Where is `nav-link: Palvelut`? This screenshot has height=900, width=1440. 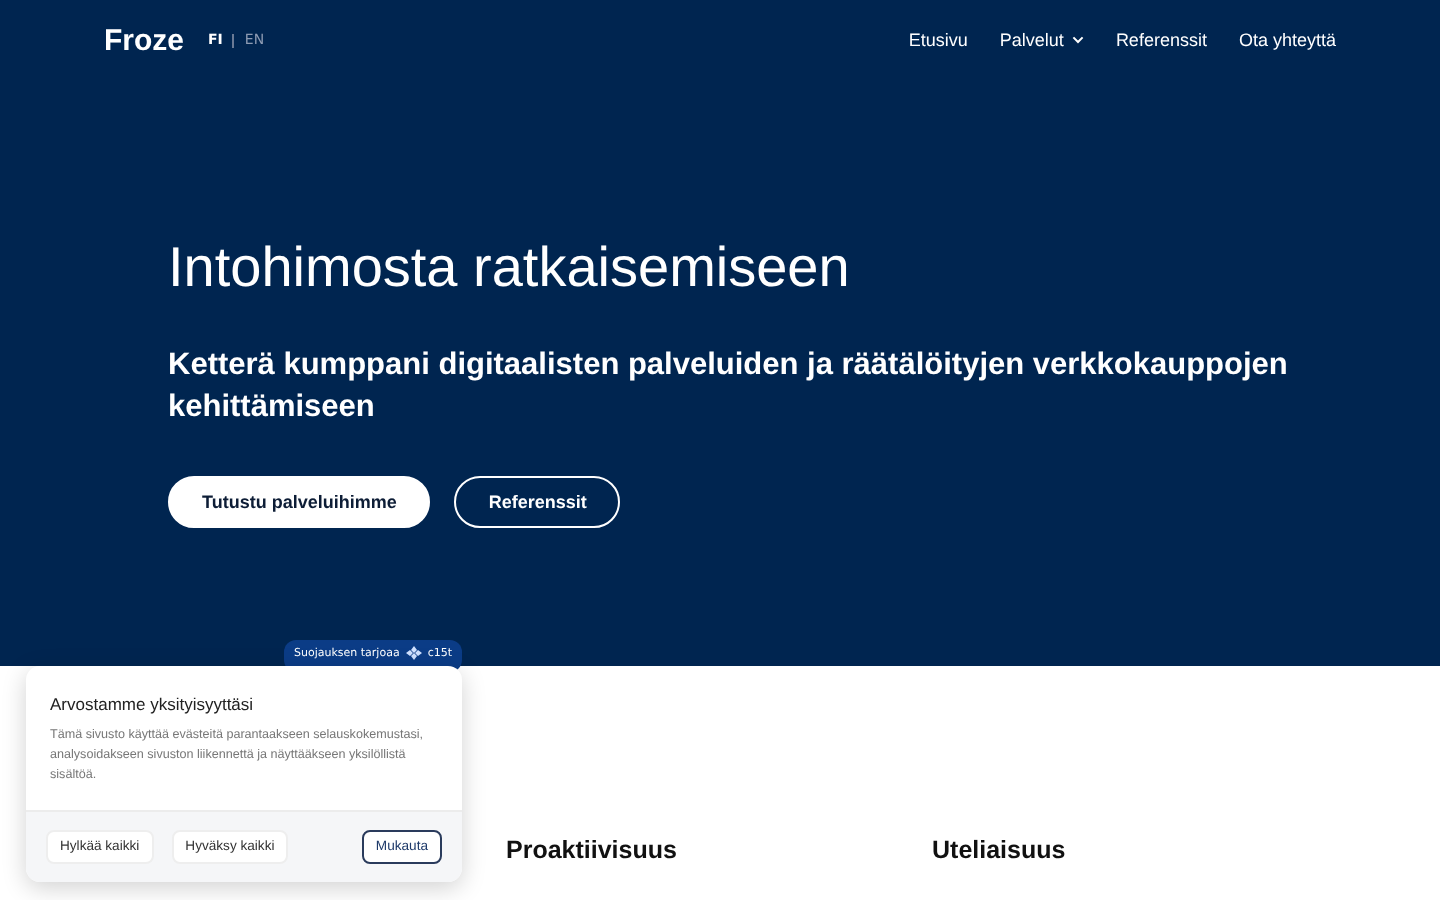 nav-link: Palvelut is located at coordinates (1041, 40).